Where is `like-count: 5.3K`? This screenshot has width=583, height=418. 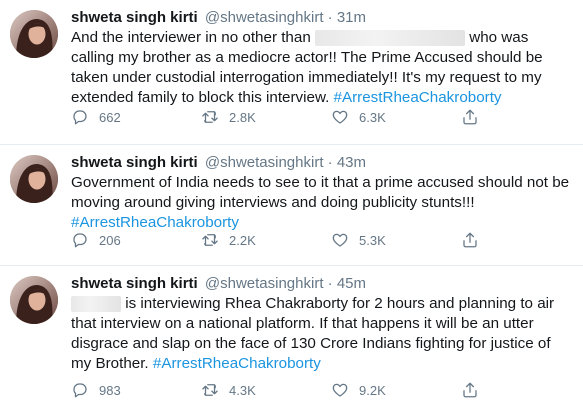 like-count: 5.3K is located at coordinates (372, 240).